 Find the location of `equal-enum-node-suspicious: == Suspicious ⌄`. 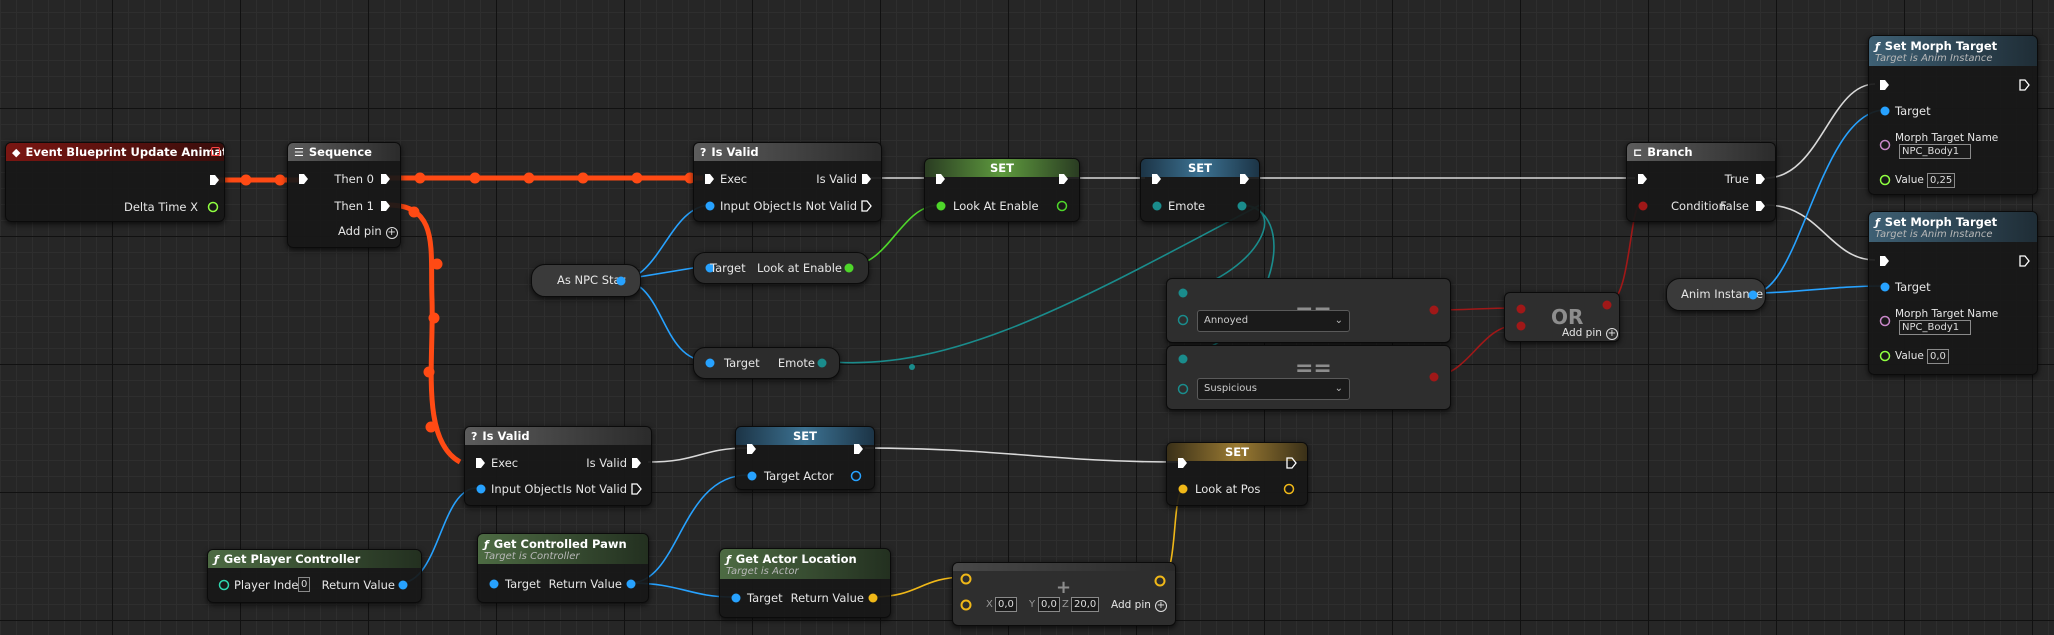

equal-enum-node-suspicious: == Suspicious ⌄ is located at coordinates (1308, 377).